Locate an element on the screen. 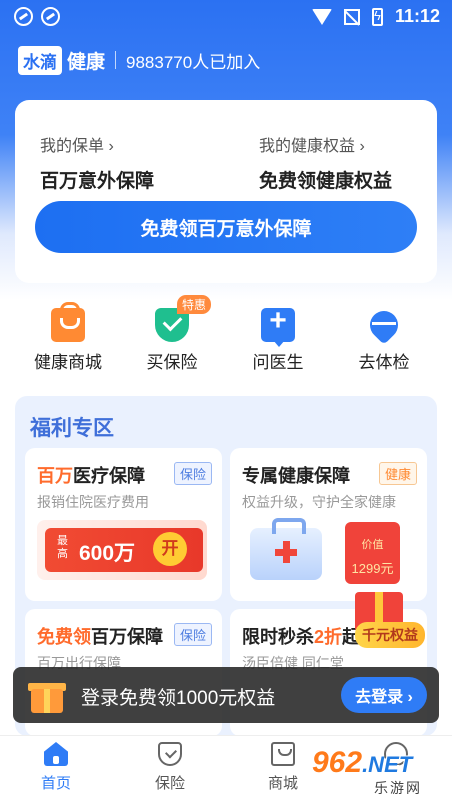  my-rights-link: 我的健康权益 › is located at coordinates (325, 144).